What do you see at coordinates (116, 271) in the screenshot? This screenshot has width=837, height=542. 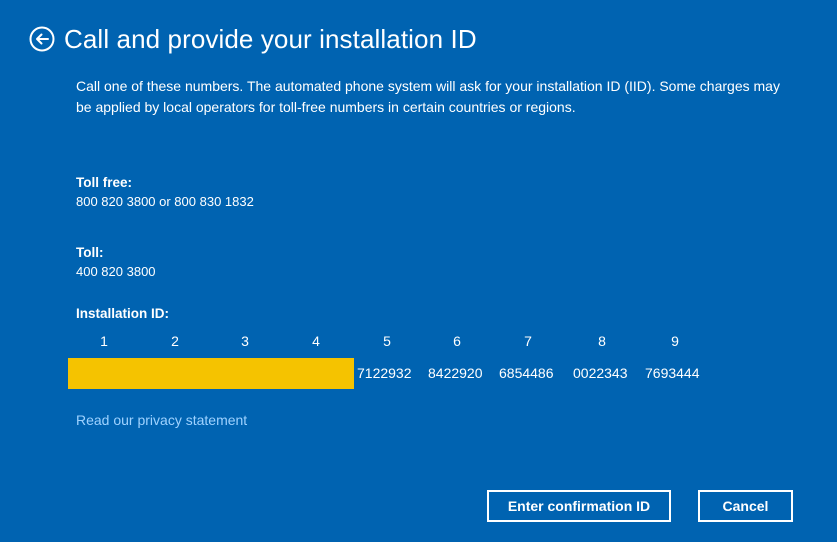 I see `toll-number: 400 820 3800` at bounding box center [116, 271].